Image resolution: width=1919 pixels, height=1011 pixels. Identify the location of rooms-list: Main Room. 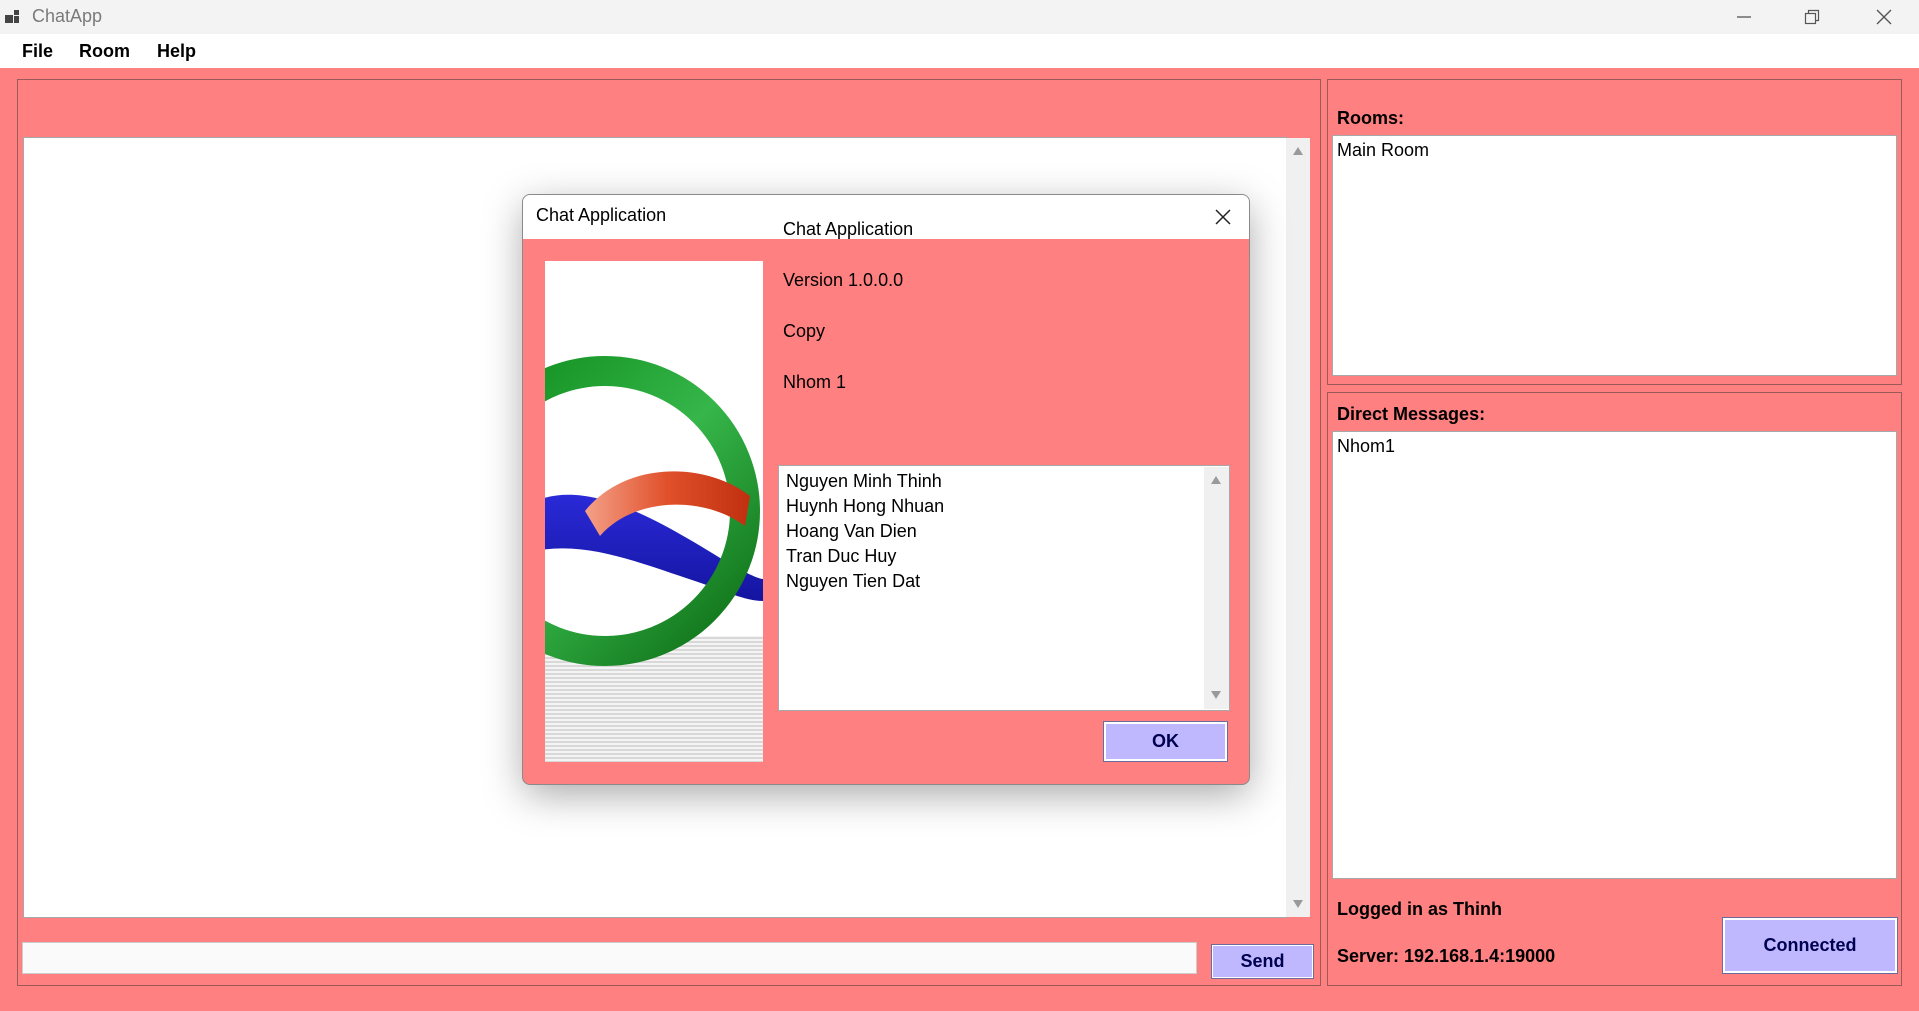
(1614, 255).